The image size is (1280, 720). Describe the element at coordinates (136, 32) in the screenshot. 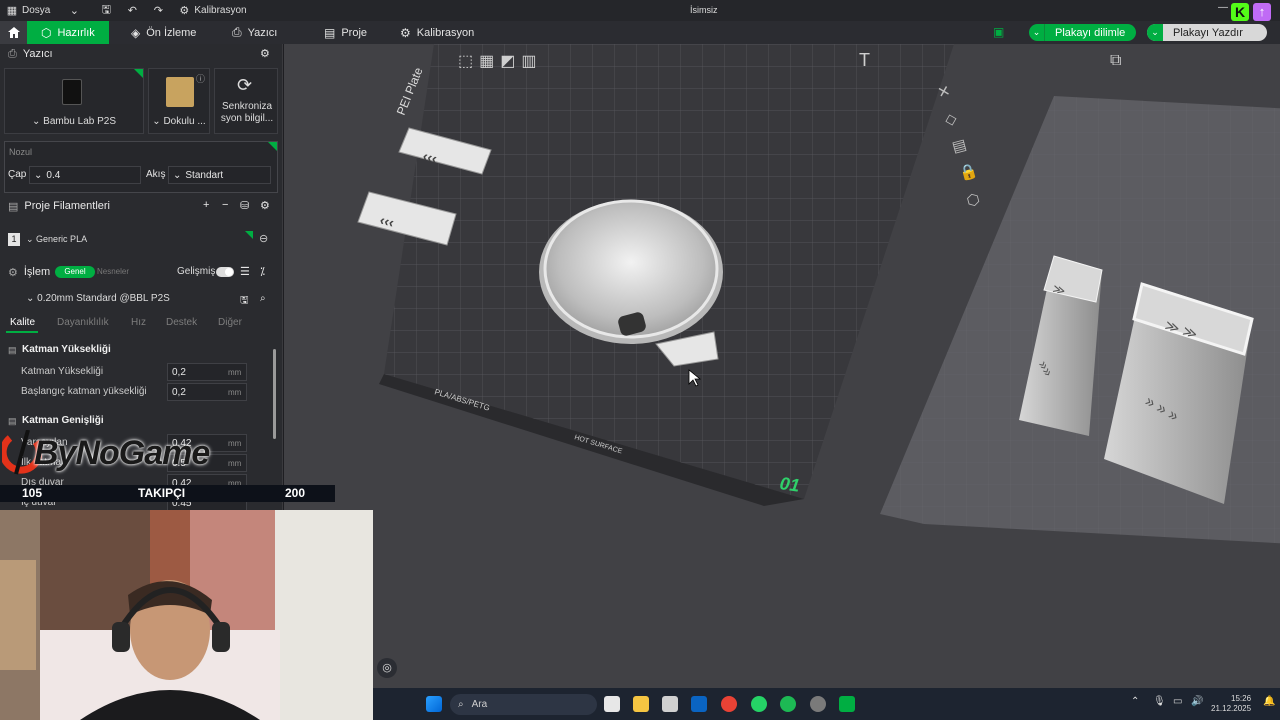

I see `layers-icon: ◈` at that location.